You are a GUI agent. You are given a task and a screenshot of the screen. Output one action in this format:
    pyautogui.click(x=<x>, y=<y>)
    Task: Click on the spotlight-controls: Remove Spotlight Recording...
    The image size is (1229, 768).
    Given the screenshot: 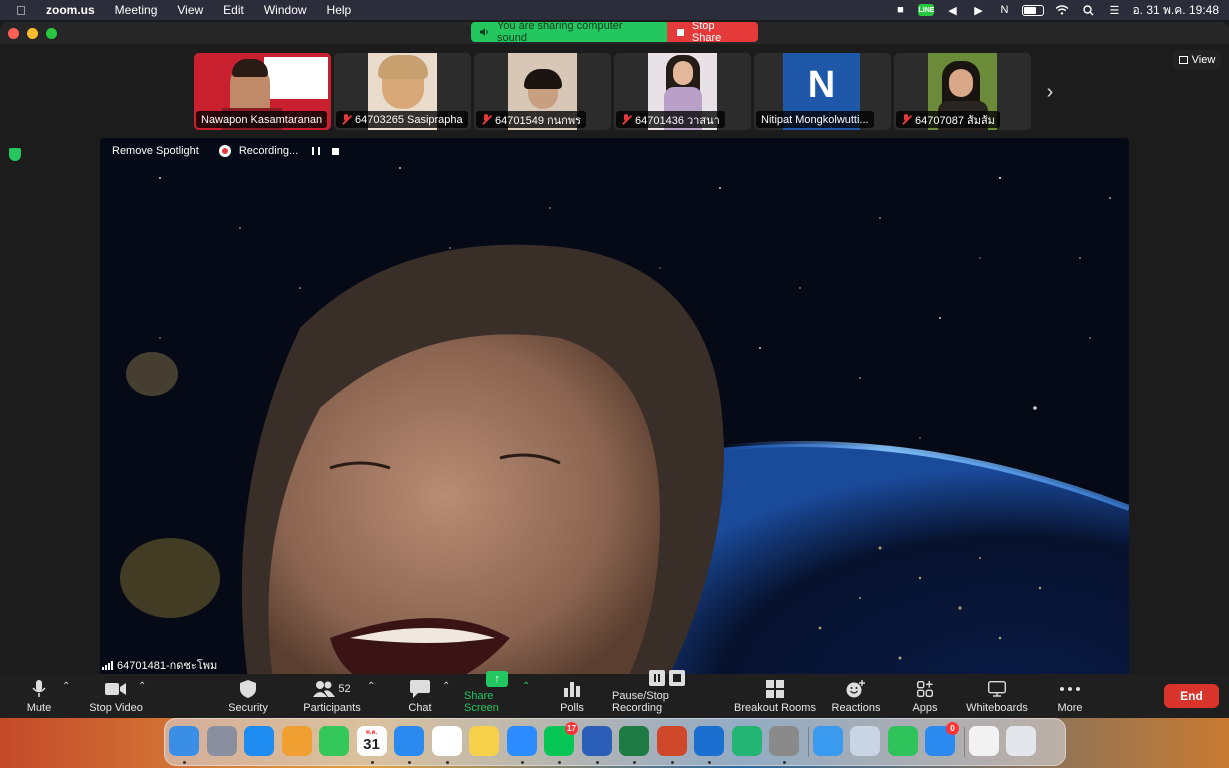 What is the action you would take?
    pyautogui.click(x=222, y=151)
    